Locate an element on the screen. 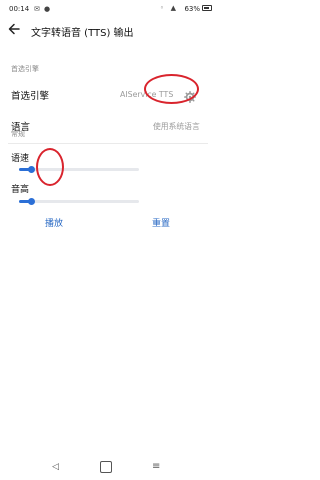 Image resolution: width=320 pixels, height=480 pixels. pitch-slider is located at coordinates (79, 201).